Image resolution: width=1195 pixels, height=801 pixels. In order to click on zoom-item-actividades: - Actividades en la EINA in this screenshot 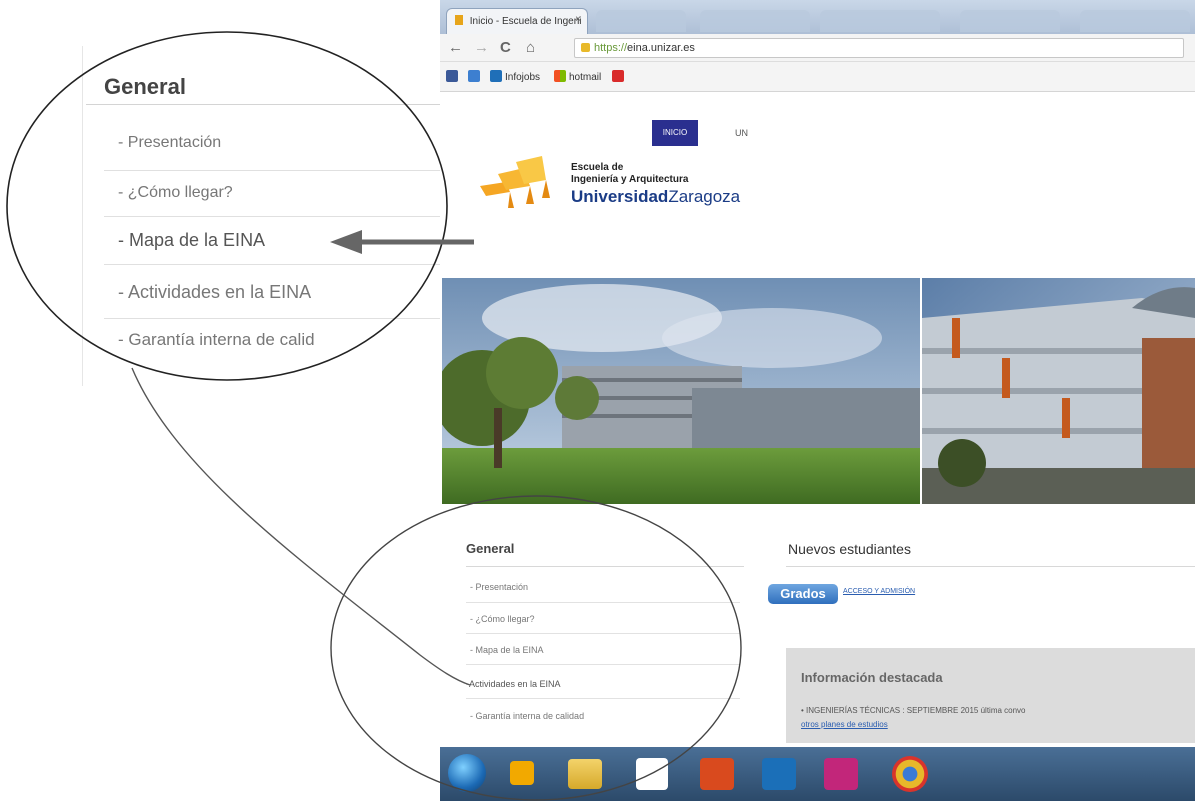, I will do `click(214, 292)`.